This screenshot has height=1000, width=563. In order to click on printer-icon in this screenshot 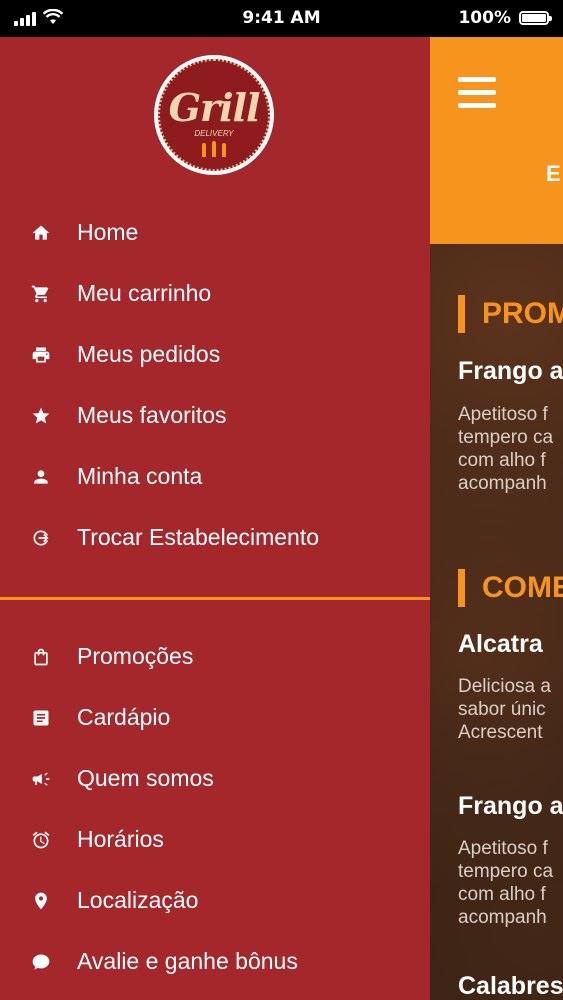, I will do `click(41, 355)`.